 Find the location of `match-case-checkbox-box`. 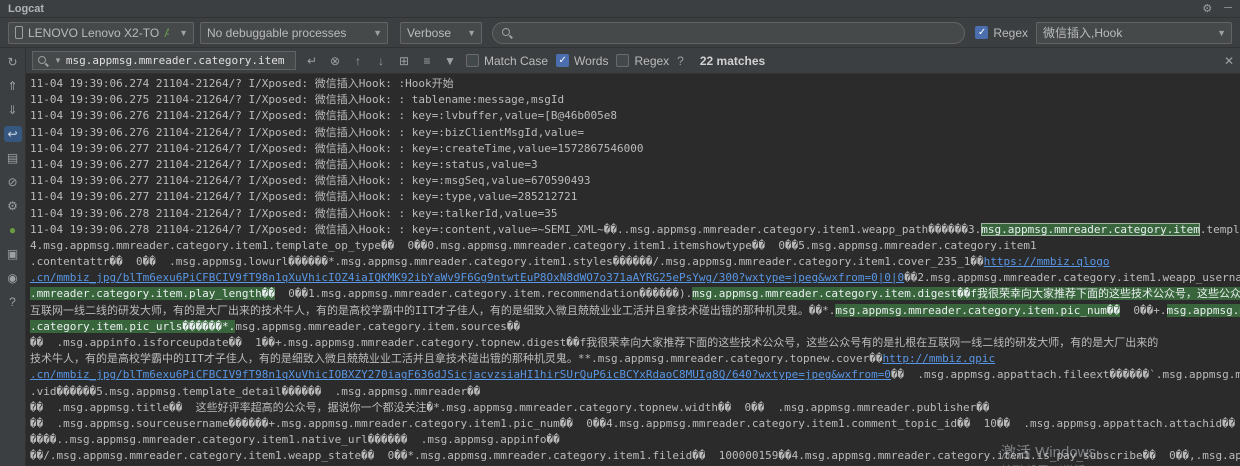

match-case-checkbox-box is located at coordinates (472, 60).